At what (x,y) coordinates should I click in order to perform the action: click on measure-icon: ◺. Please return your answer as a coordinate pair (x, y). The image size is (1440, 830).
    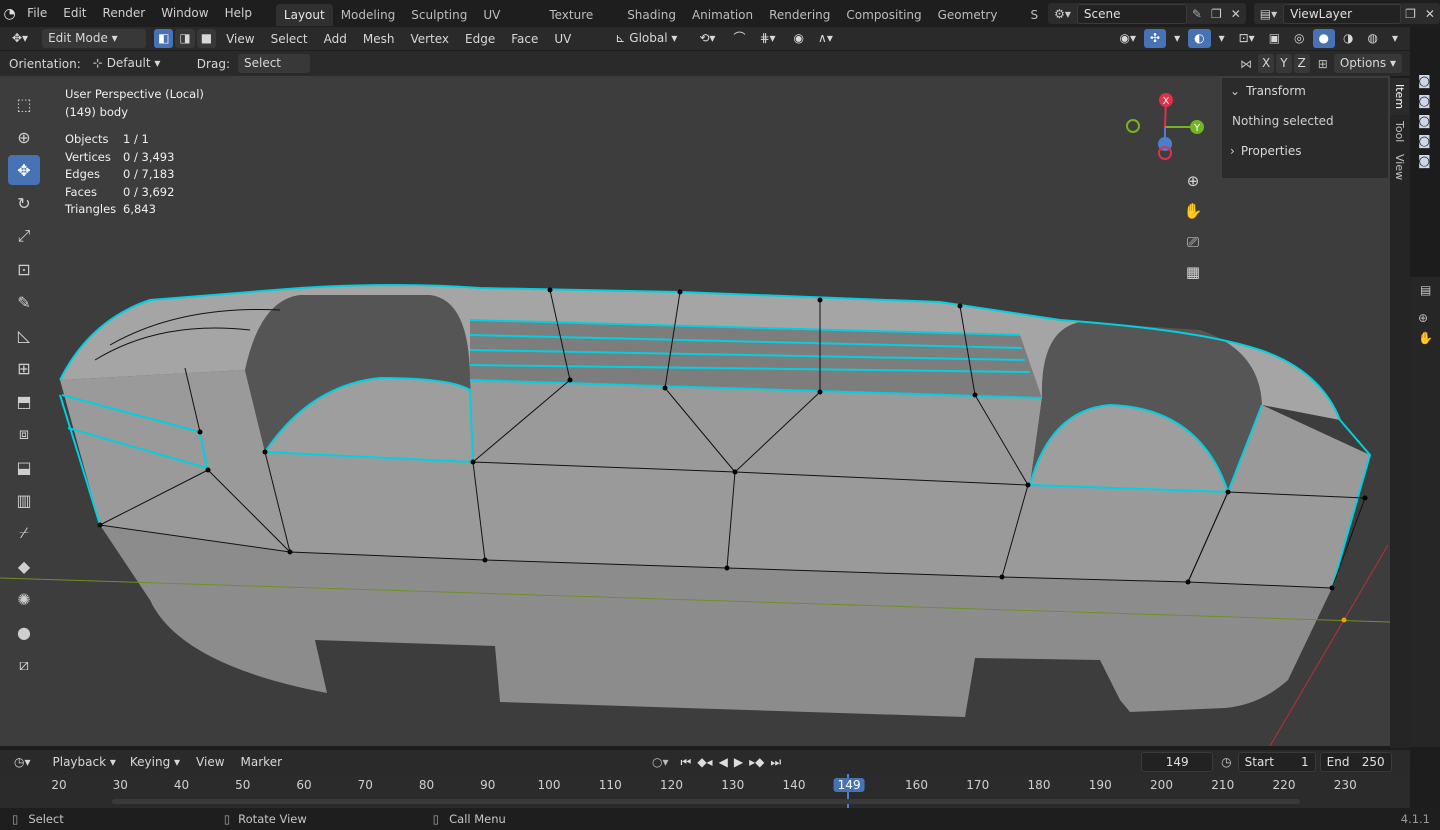
    Looking at the image, I should click on (24, 335).